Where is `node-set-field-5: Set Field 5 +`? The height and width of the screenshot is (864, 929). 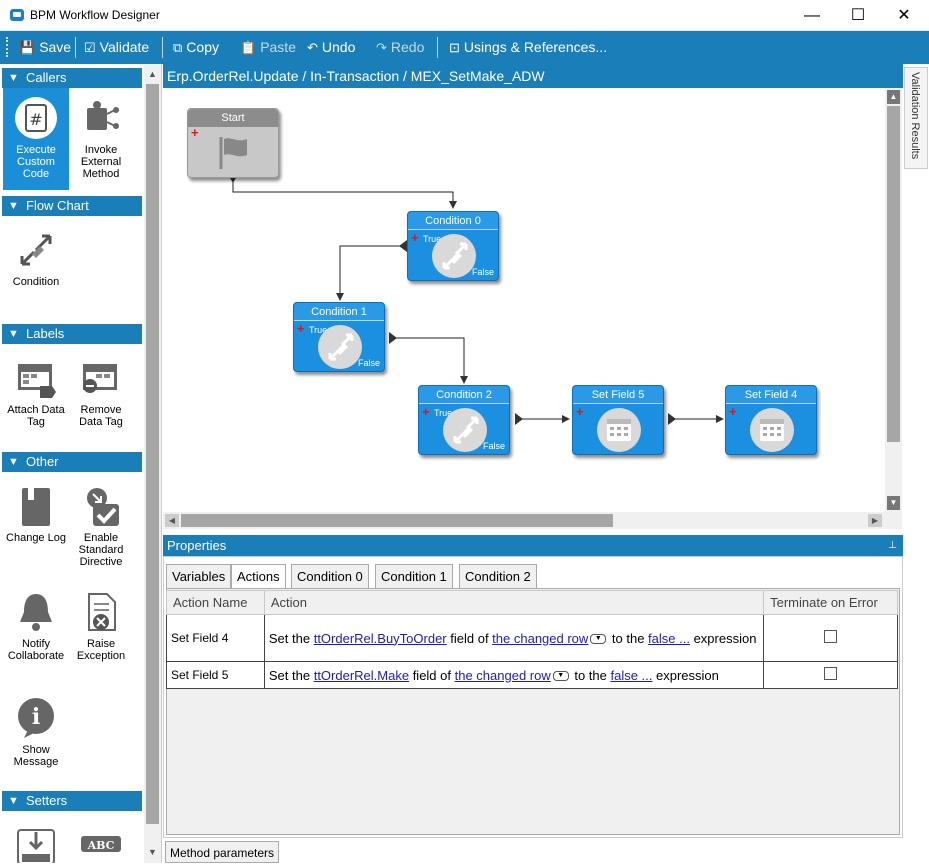 node-set-field-5: Set Field 5 + is located at coordinates (618, 420).